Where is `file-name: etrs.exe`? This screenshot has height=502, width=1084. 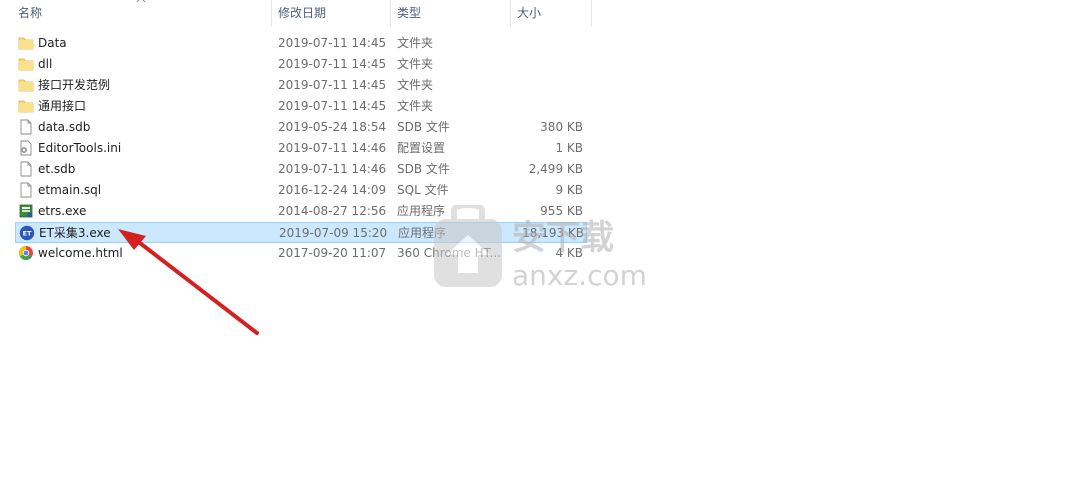
file-name: etrs.exe is located at coordinates (62, 211).